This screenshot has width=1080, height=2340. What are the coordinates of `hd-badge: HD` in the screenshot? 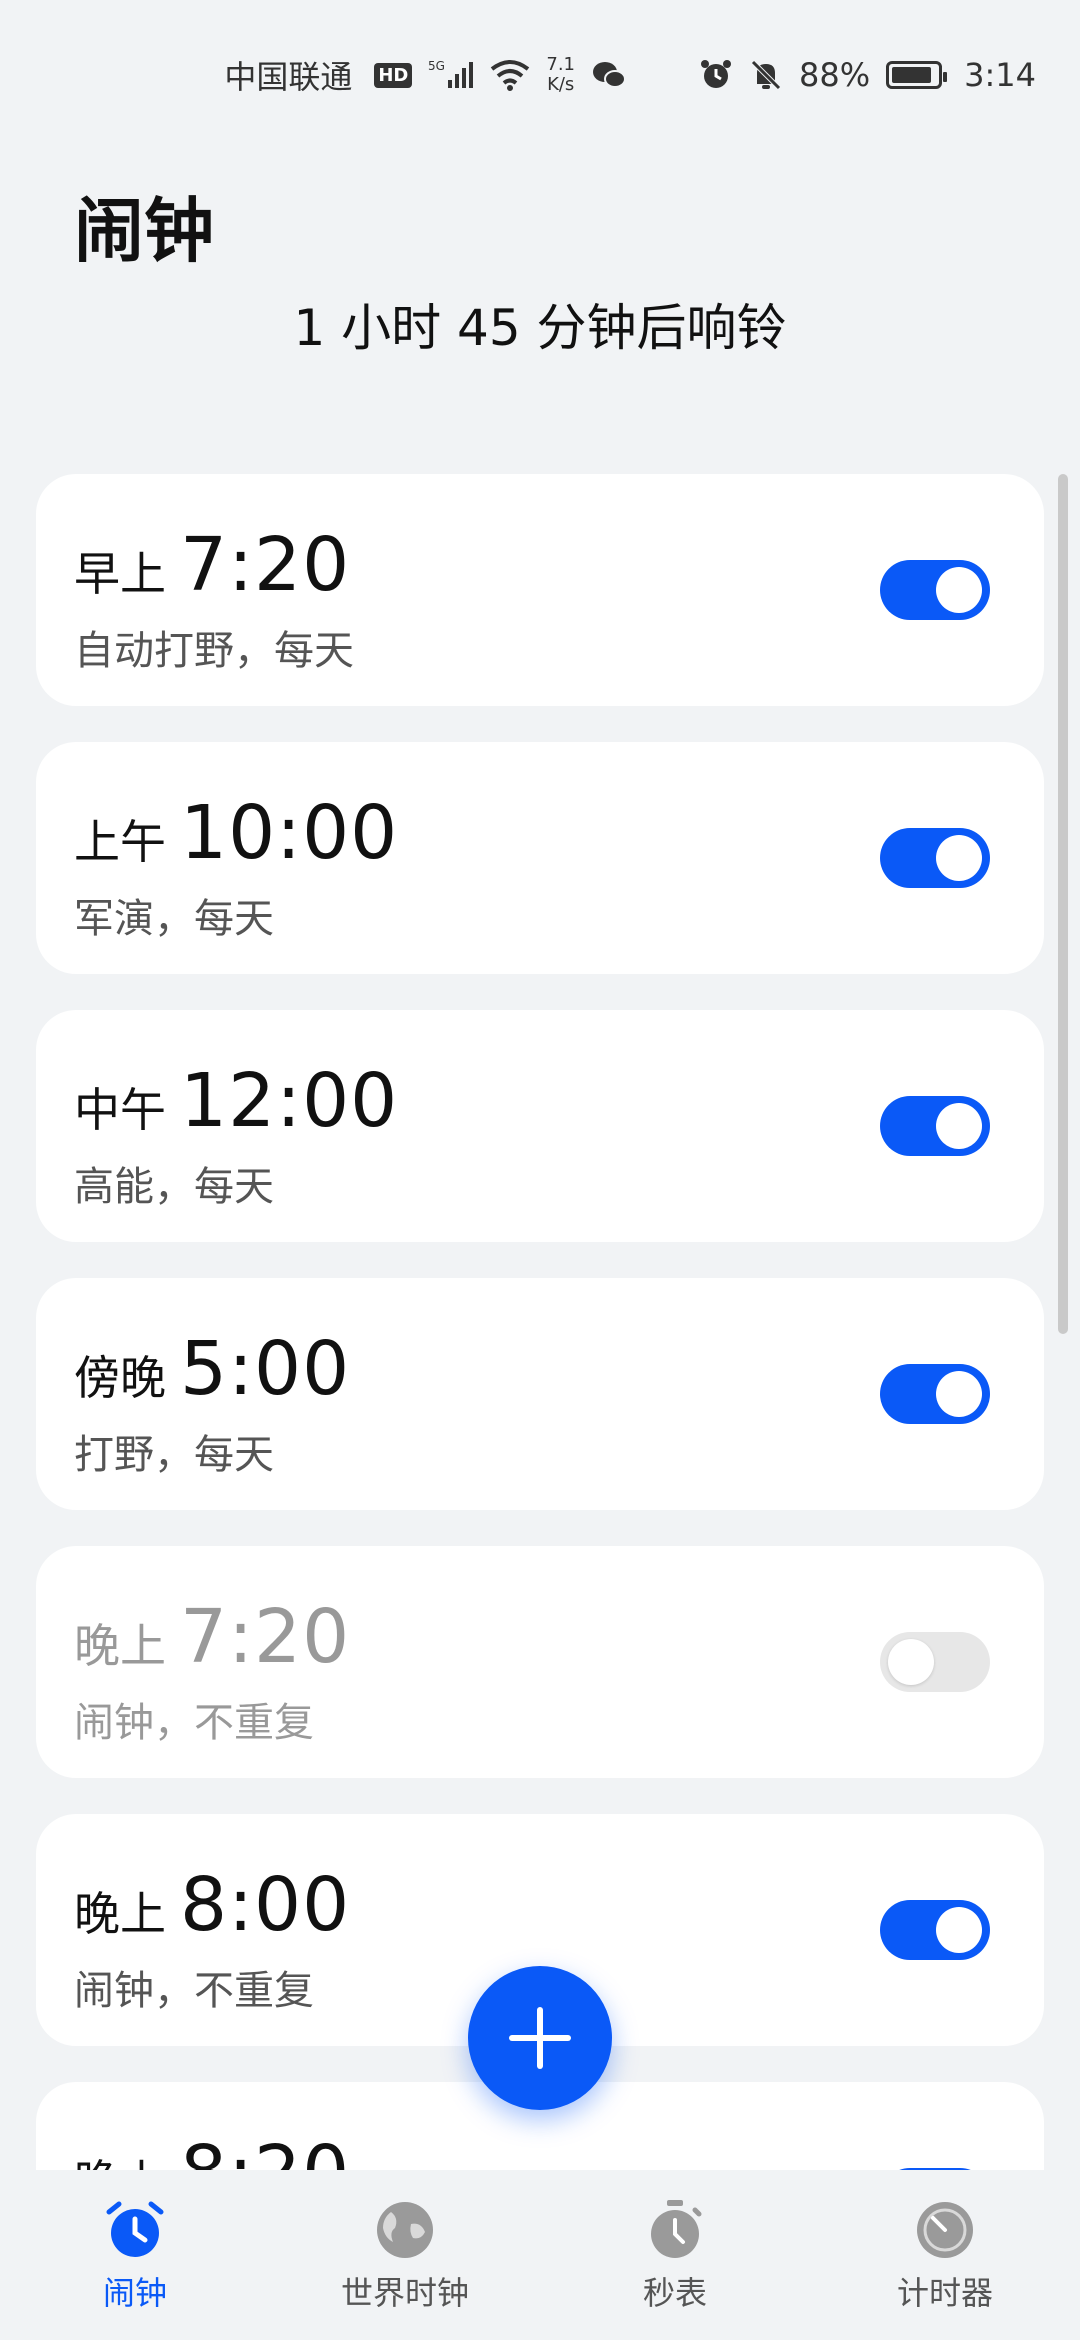 It's located at (393, 75).